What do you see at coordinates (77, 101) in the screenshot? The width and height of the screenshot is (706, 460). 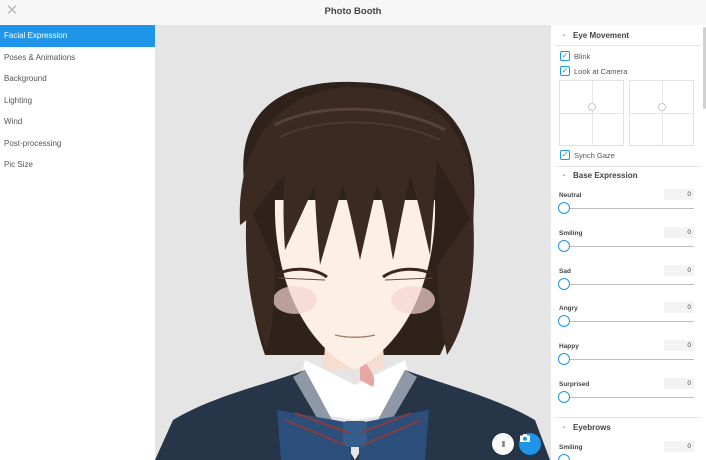 I see `menu-item-lighting: Lighting` at bounding box center [77, 101].